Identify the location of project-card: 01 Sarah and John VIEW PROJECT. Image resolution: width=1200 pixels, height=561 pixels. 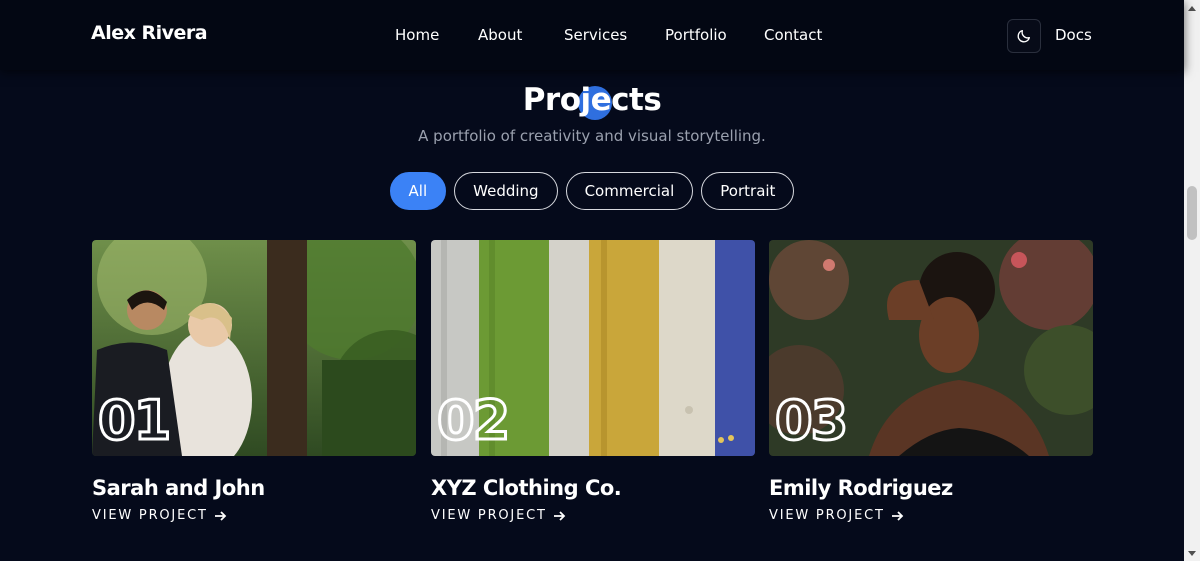
(254, 381).